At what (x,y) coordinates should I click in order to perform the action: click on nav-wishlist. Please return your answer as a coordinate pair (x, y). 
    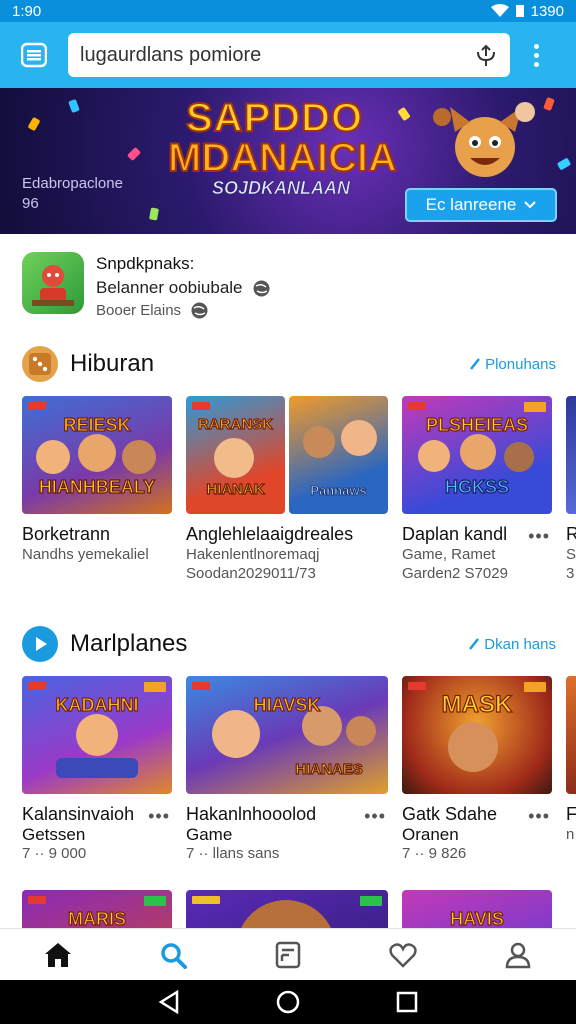
    Looking at the image, I should click on (403, 955).